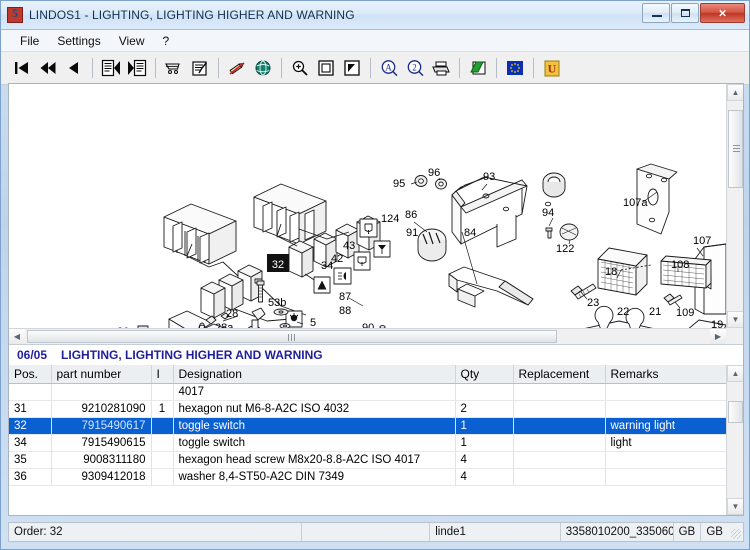 Image resolution: width=750 pixels, height=550 pixels. Describe the element at coordinates (735, 92) in the screenshot. I see `scroll-up-arrow-icon: ▲` at that location.